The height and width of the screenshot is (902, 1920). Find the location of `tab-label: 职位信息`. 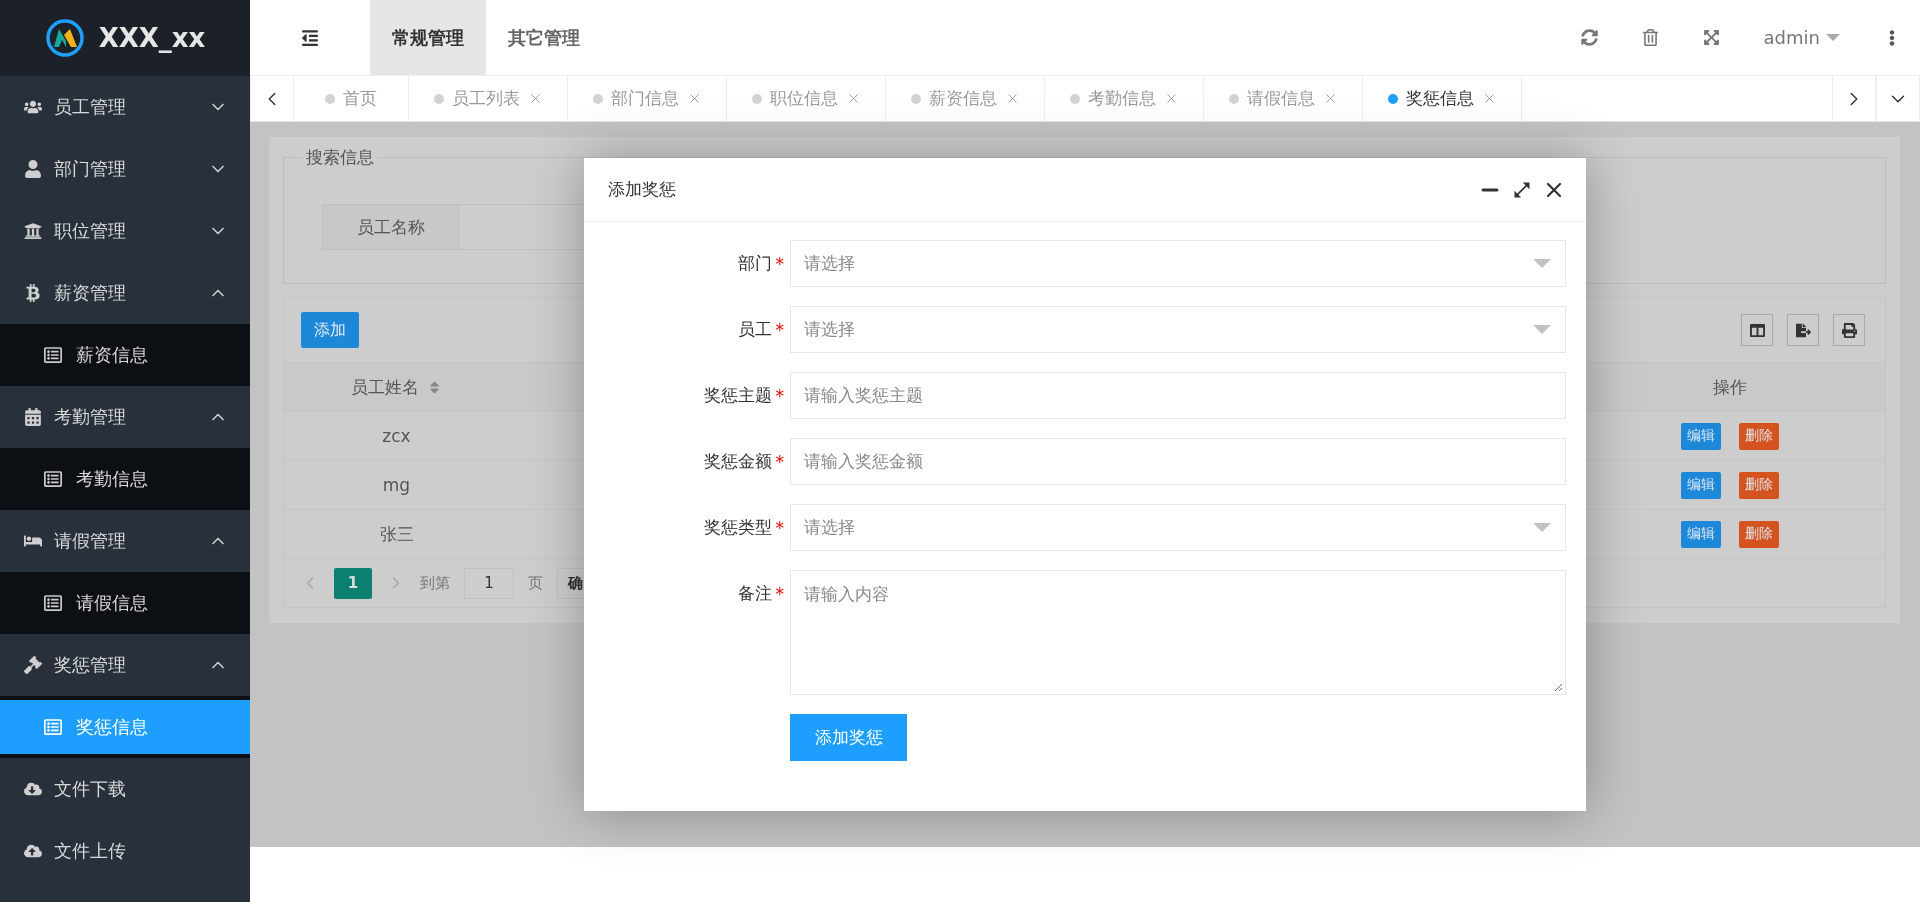

tab-label: 职位信息 is located at coordinates (803, 98).